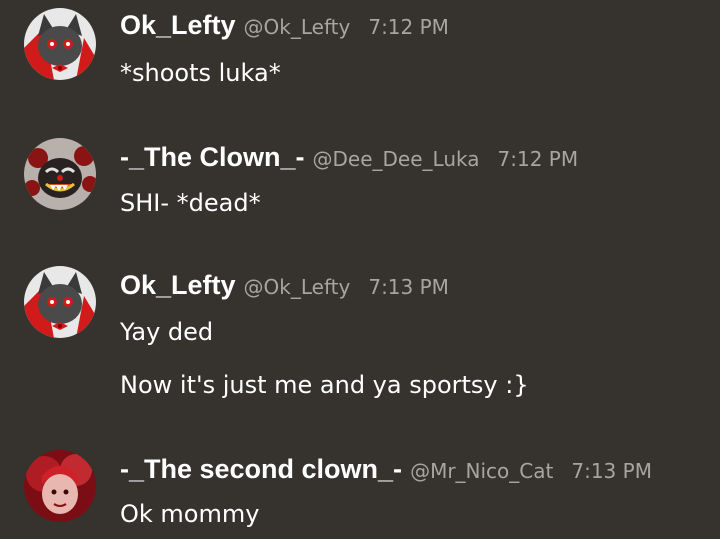  I want to click on username: -_The Clown_-, so click(212, 157).